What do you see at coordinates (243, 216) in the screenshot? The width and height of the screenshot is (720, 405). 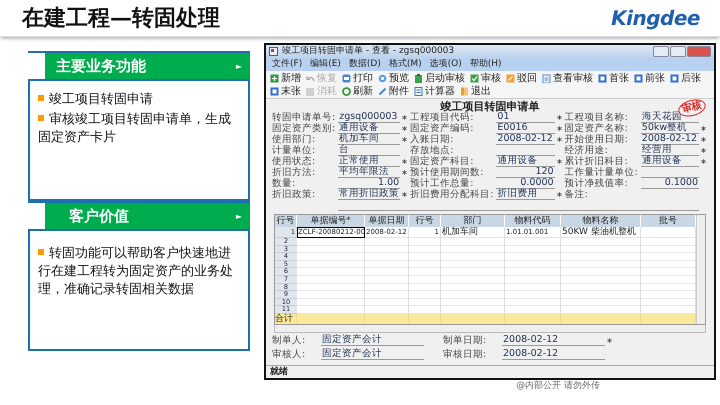 I see `arrow-icon: ►` at bounding box center [243, 216].